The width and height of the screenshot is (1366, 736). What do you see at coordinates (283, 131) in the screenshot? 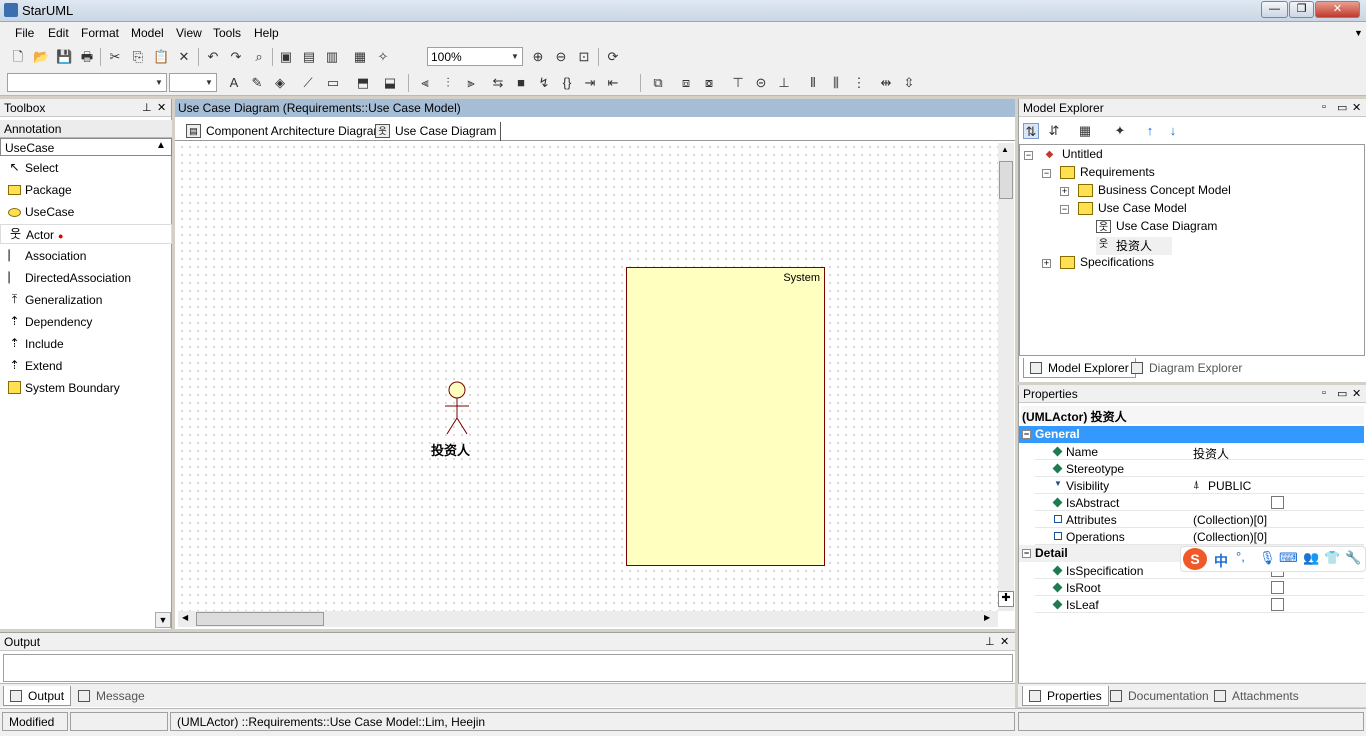
I see `tab-component-architecture-diagram: ▤ Component Architecture Diagram` at bounding box center [283, 131].